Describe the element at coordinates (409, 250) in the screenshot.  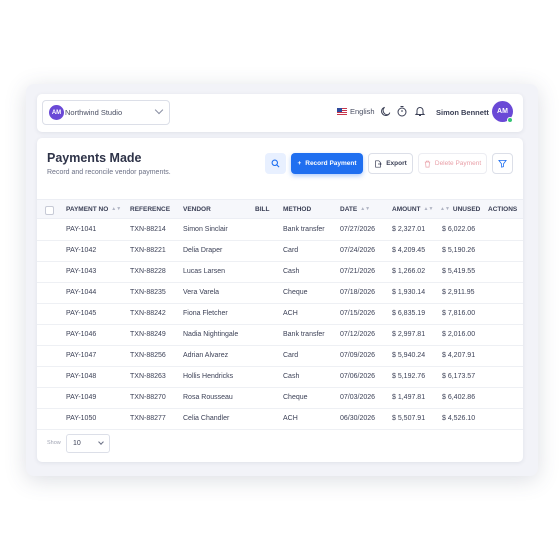
I see `cell-amount: $ 4,209.45` at that location.